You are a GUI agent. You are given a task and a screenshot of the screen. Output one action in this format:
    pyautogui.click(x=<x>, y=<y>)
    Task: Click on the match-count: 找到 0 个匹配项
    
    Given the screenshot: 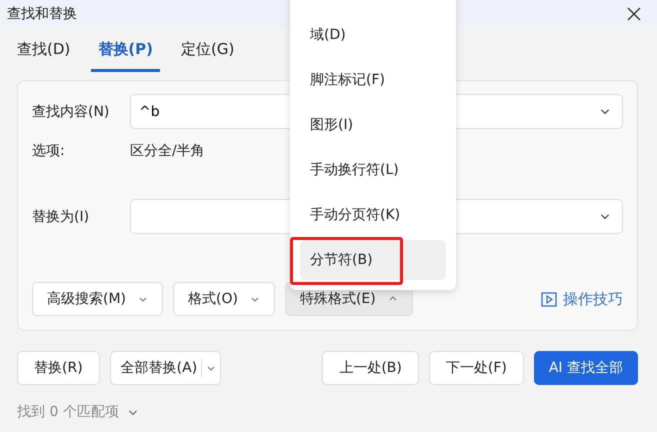 What is the action you would take?
    pyautogui.click(x=68, y=412)
    